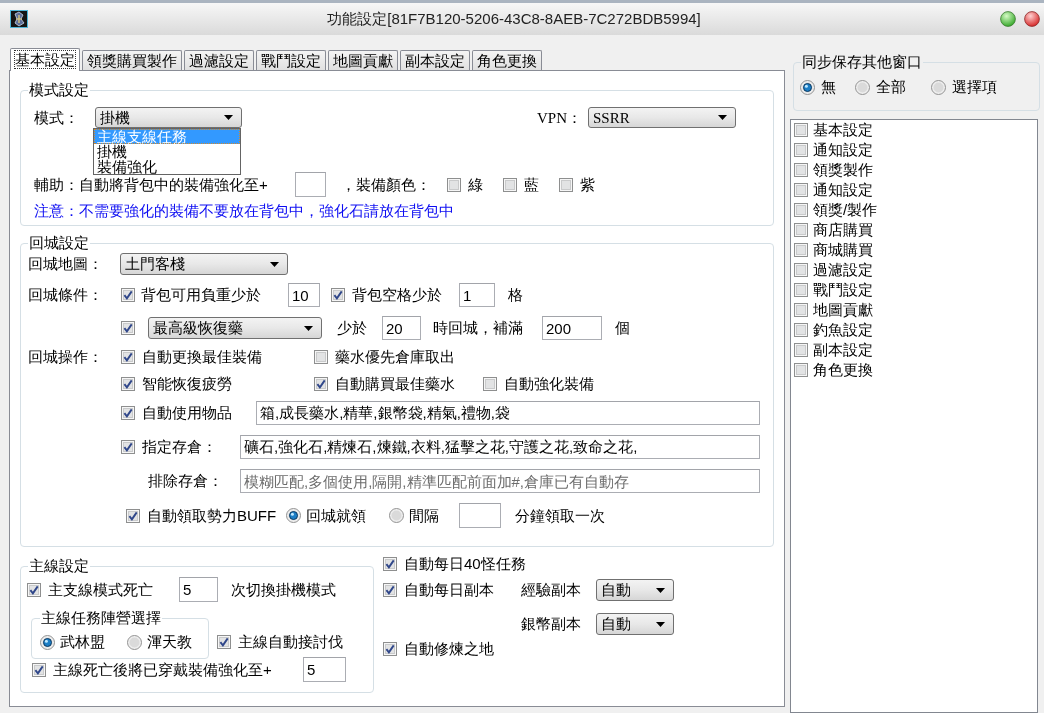  I want to click on list-item-label: 釣魚設定, so click(843, 330).